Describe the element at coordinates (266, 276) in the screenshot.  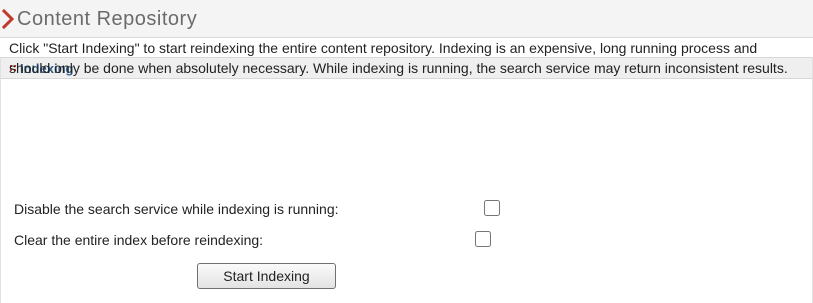
I see `start-indexing-button: Start Indexing` at that location.